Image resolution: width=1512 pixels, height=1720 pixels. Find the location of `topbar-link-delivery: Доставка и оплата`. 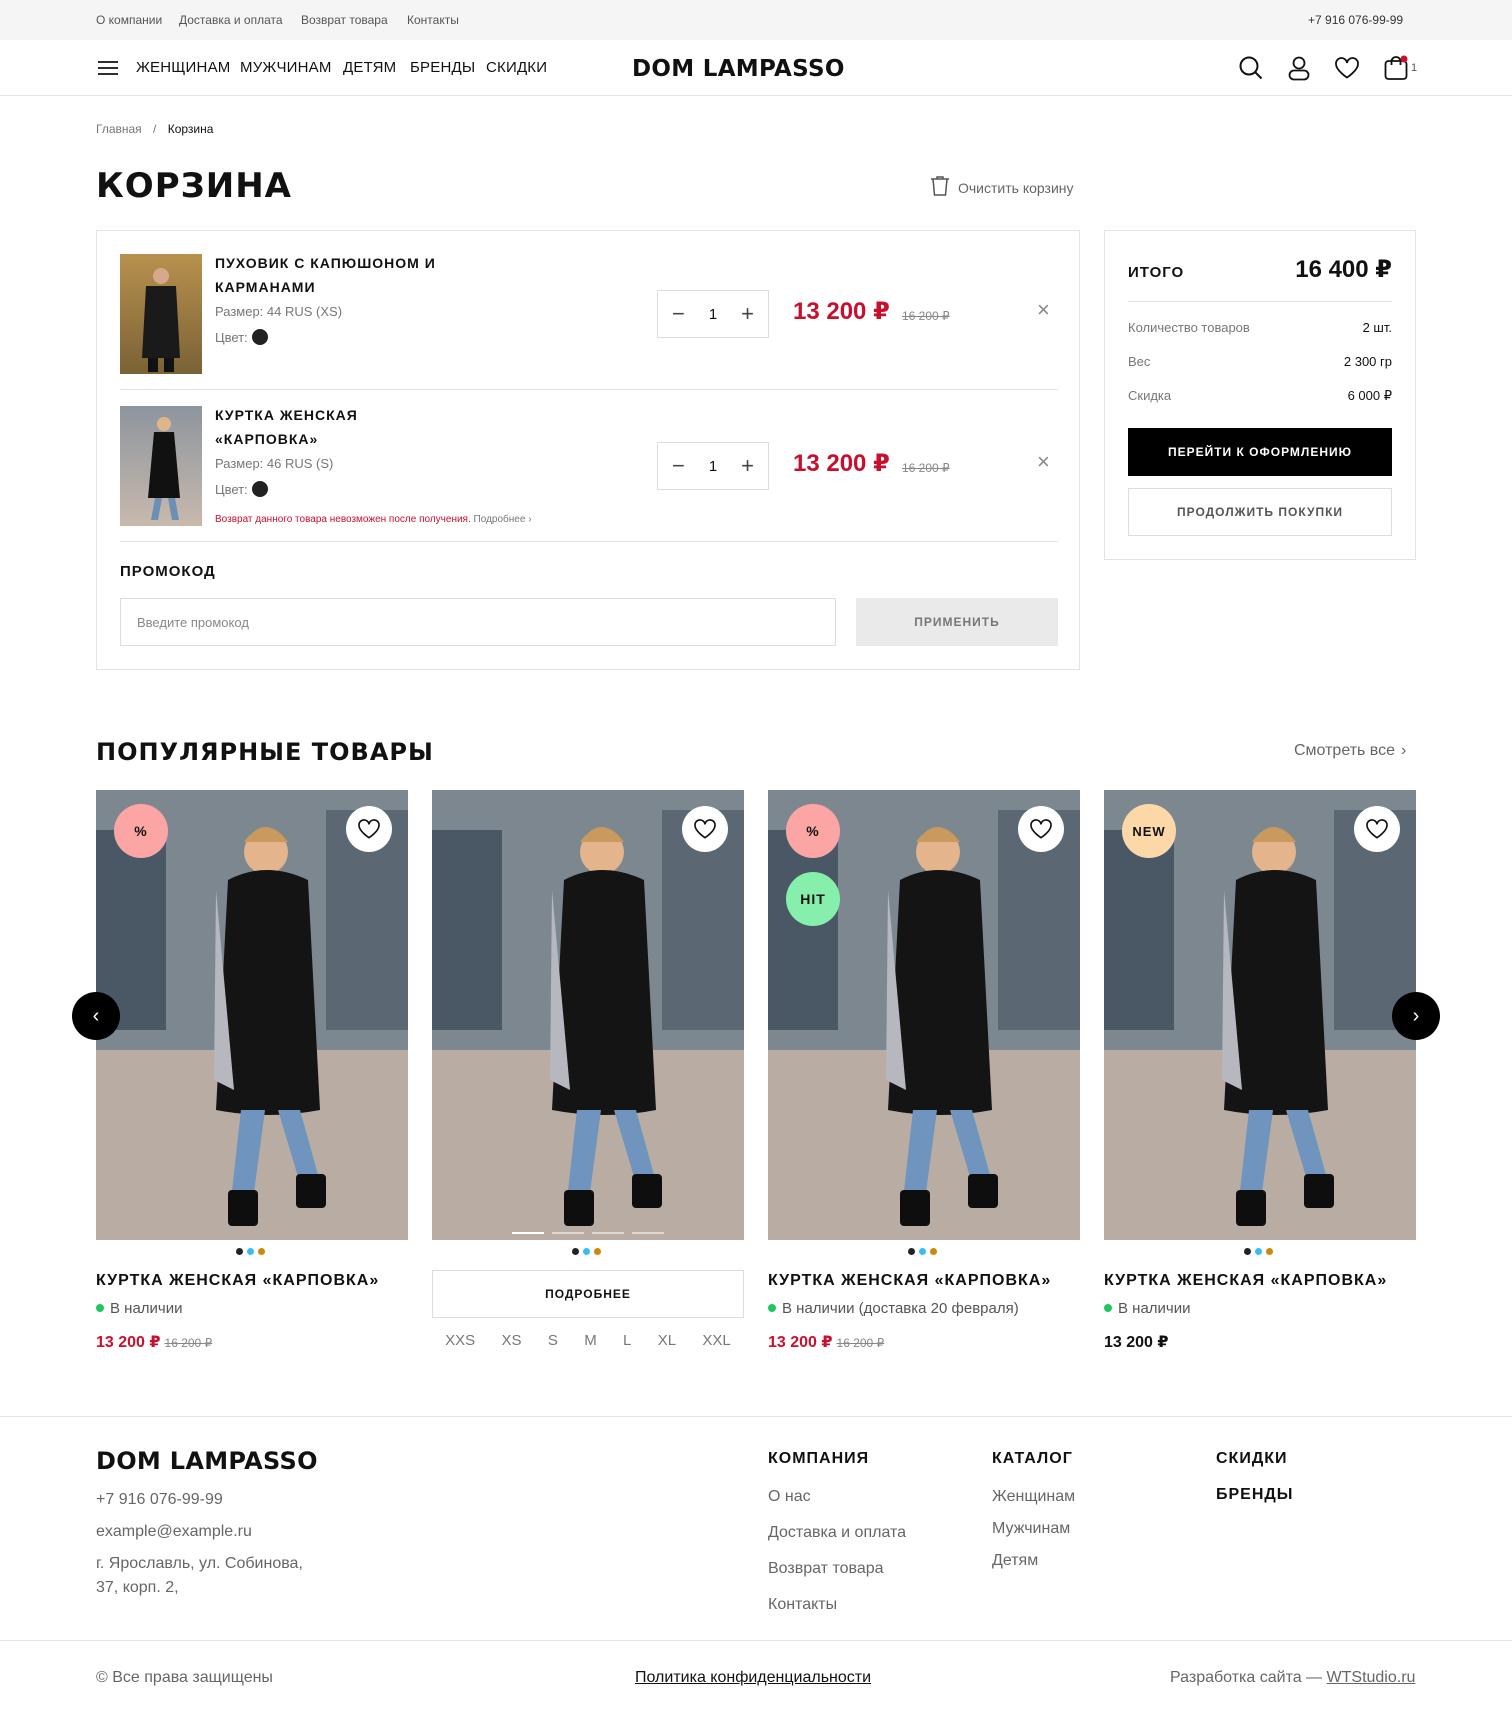

topbar-link-delivery: Доставка и оплата is located at coordinates (231, 20).